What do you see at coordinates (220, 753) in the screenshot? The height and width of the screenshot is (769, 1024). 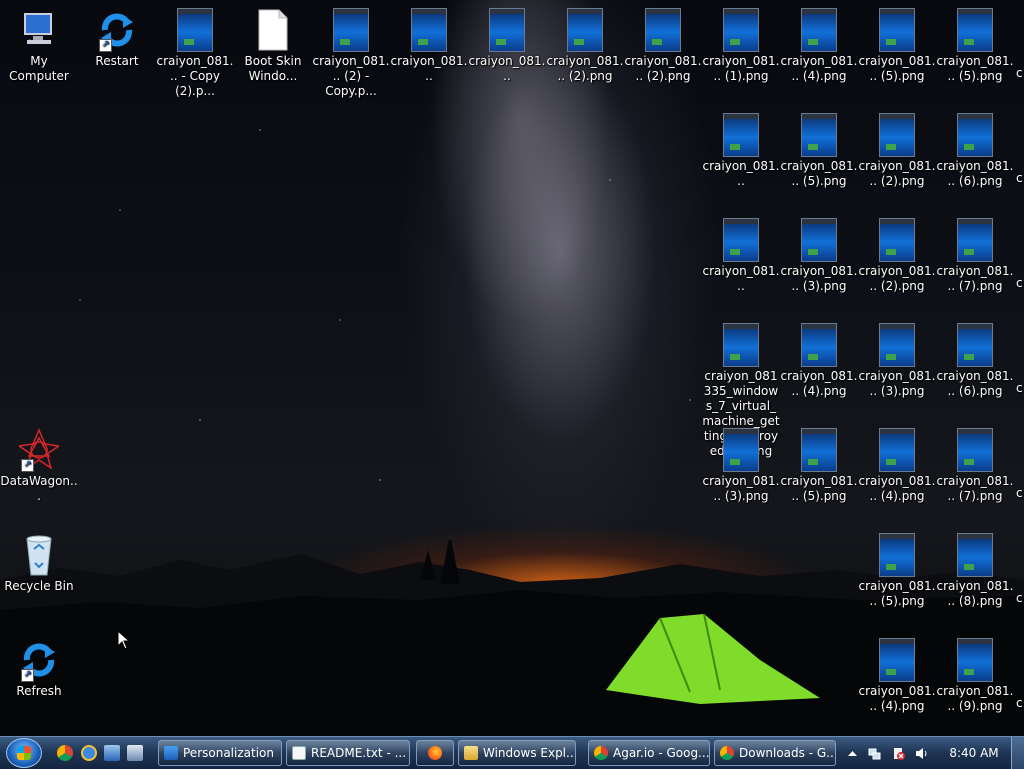 I see `taskbar-button-personalization: Personalization` at bounding box center [220, 753].